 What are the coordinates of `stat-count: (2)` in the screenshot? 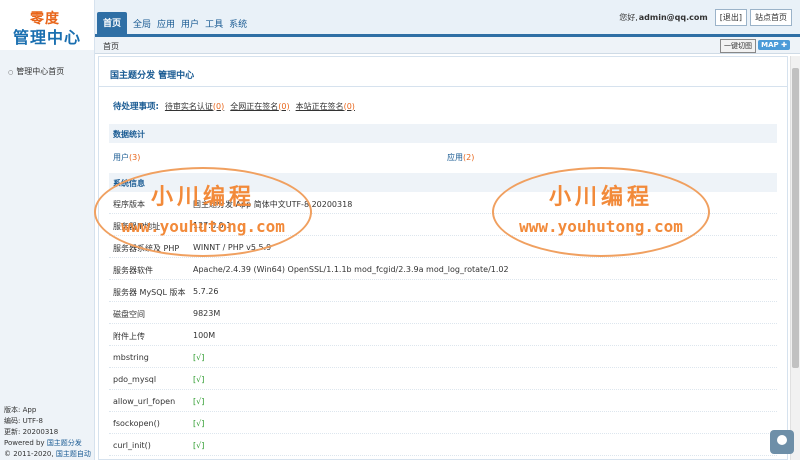 It's located at (469, 157).